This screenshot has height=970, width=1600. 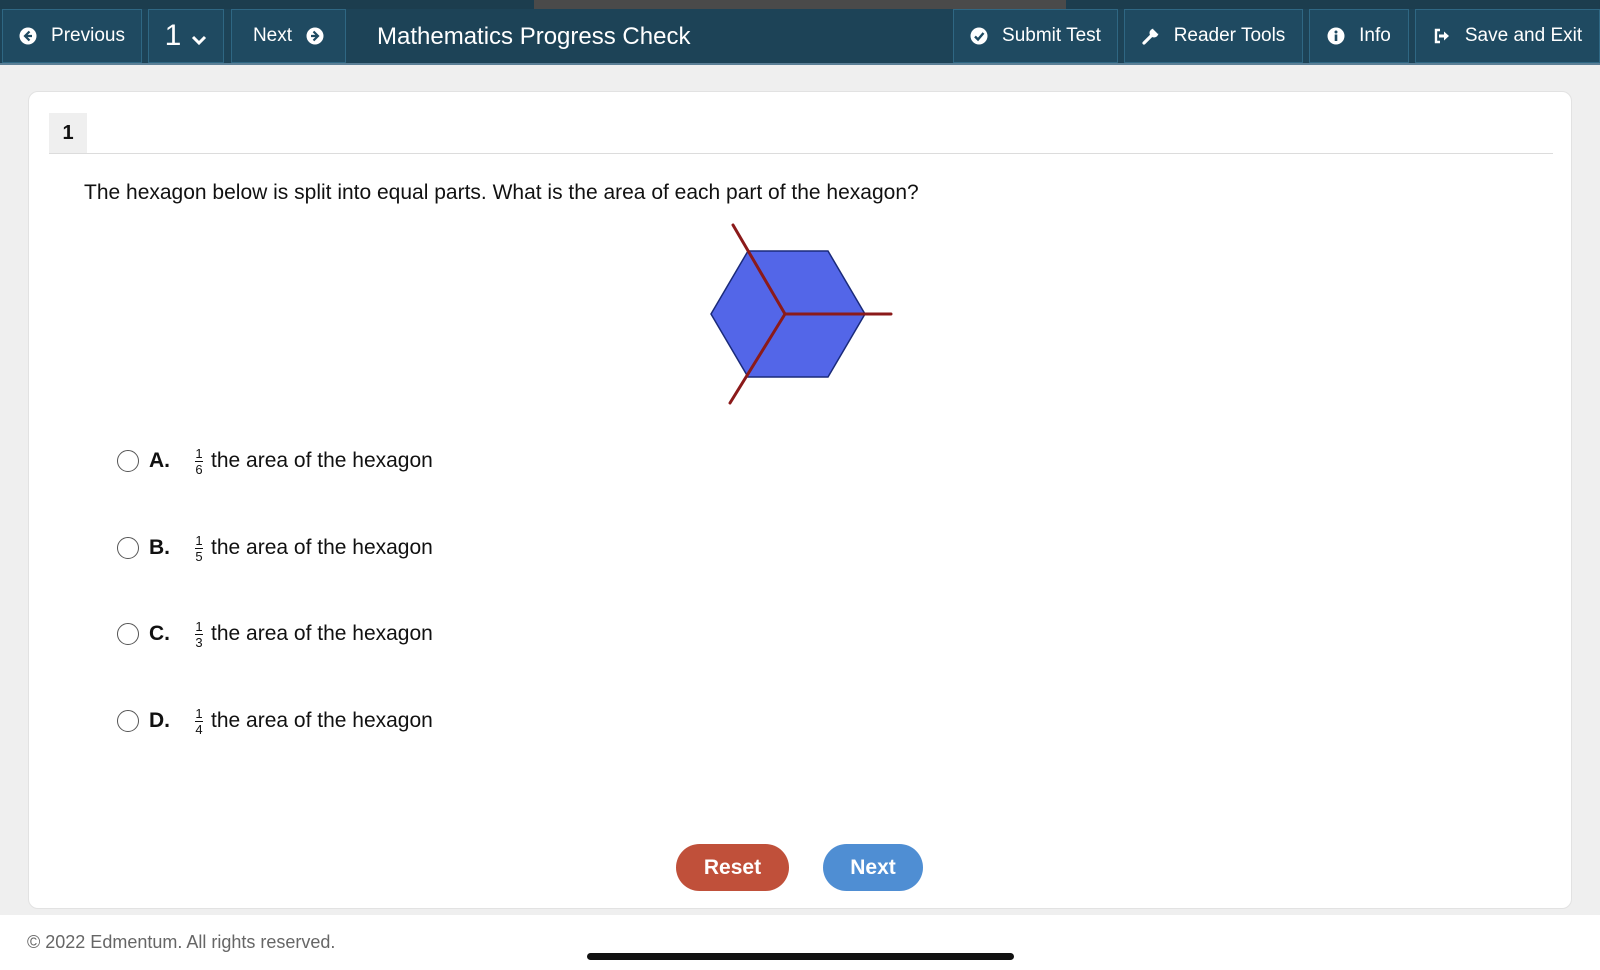 I want to click on fraction-denominator: 6, so click(x=199, y=469).